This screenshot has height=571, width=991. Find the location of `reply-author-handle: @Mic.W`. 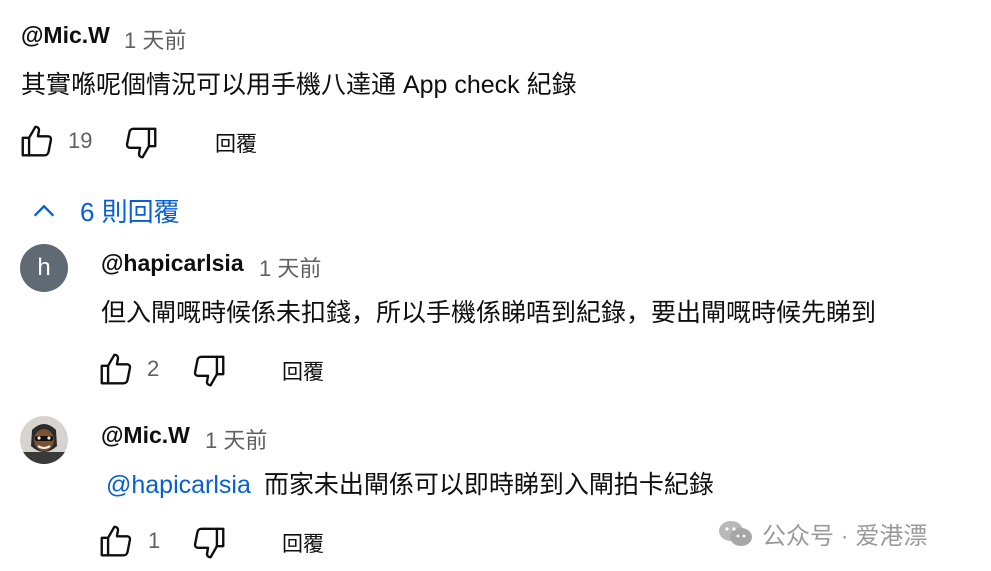

reply-author-handle: @Mic.W is located at coordinates (145, 435).